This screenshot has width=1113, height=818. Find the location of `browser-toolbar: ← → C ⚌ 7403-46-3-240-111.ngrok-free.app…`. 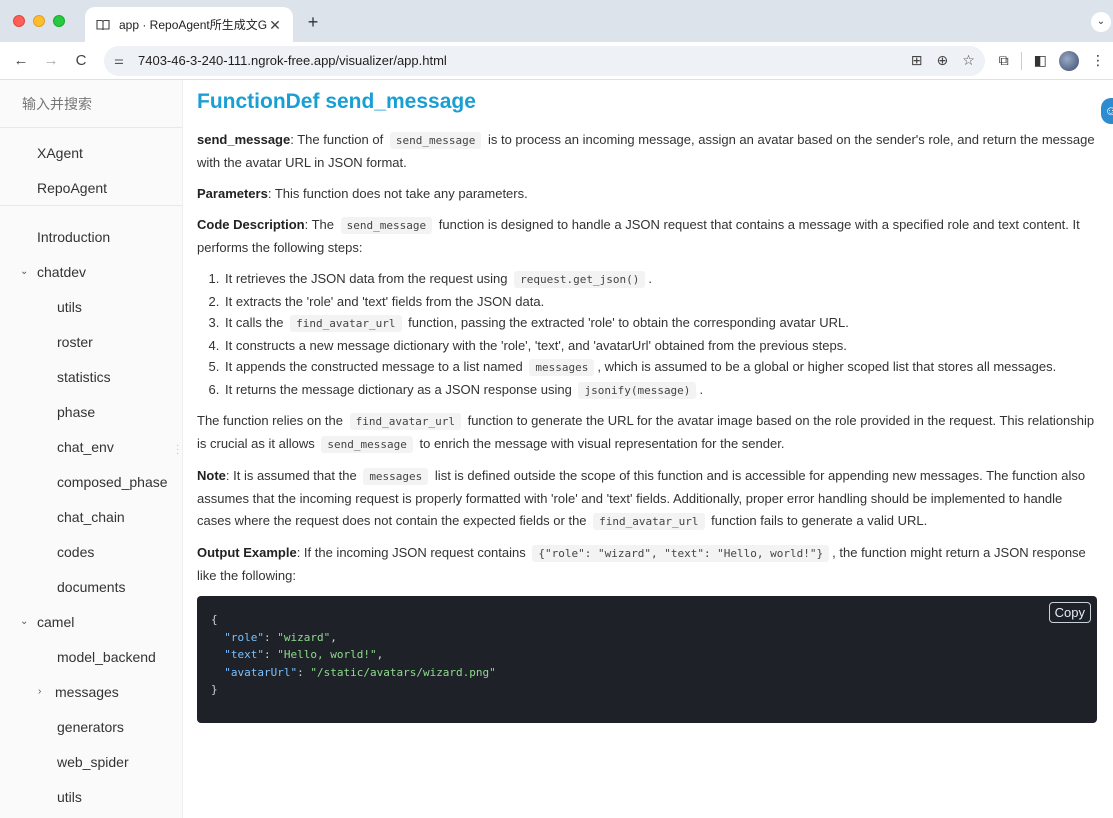

browser-toolbar: ← → C ⚌ 7403-46-3-240-111.ngrok-free.app… is located at coordinates (556, 61).